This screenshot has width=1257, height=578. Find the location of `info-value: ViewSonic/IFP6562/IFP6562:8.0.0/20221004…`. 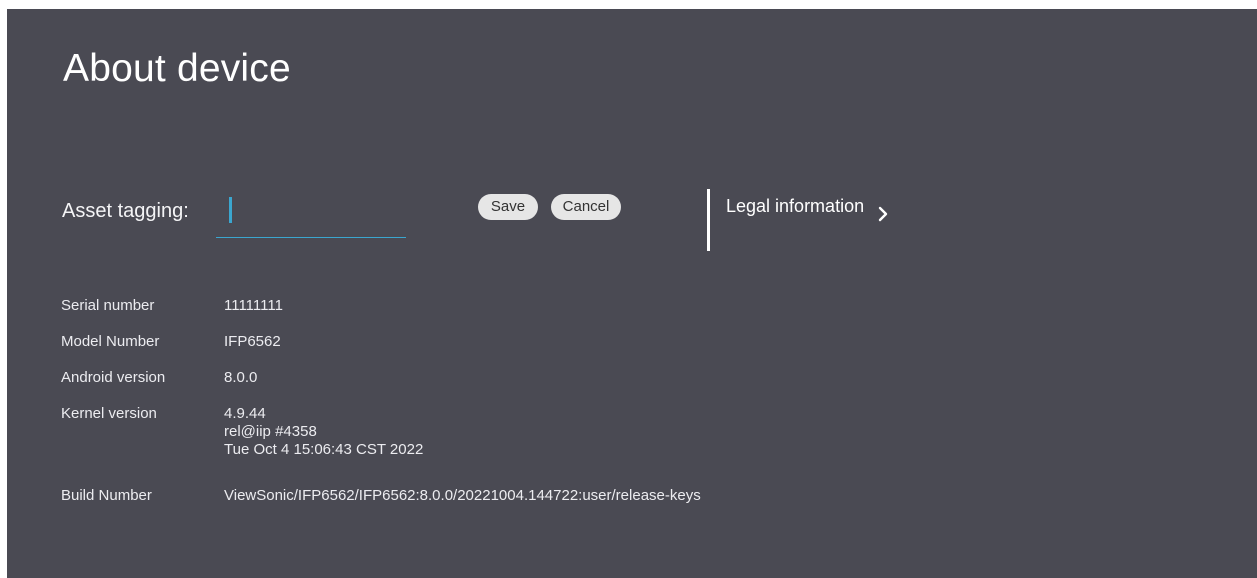

info-value: ViewSonic/IFP6562/IFP6562:8.0.0/20221004… is located at coordinates (462, 495).